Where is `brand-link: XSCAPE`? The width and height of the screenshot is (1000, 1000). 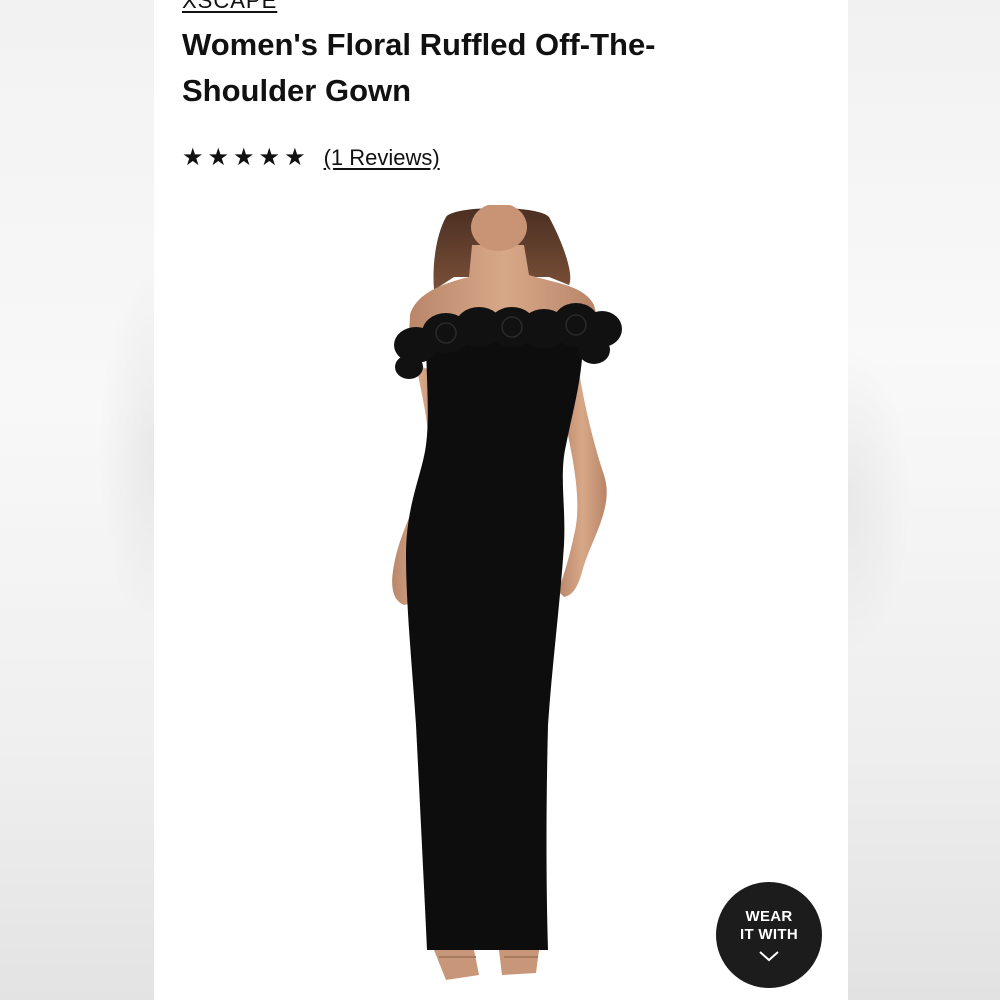
brand-link: XSCAPE is located at coordinates (229, 7).